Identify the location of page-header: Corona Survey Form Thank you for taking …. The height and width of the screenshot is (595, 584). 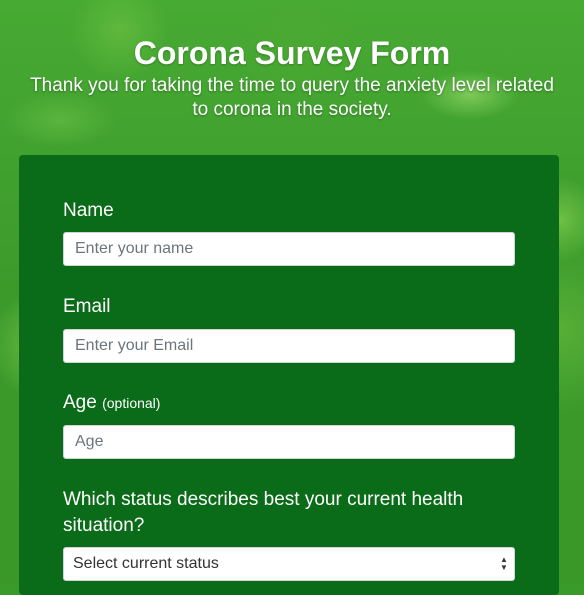
(292, 78).